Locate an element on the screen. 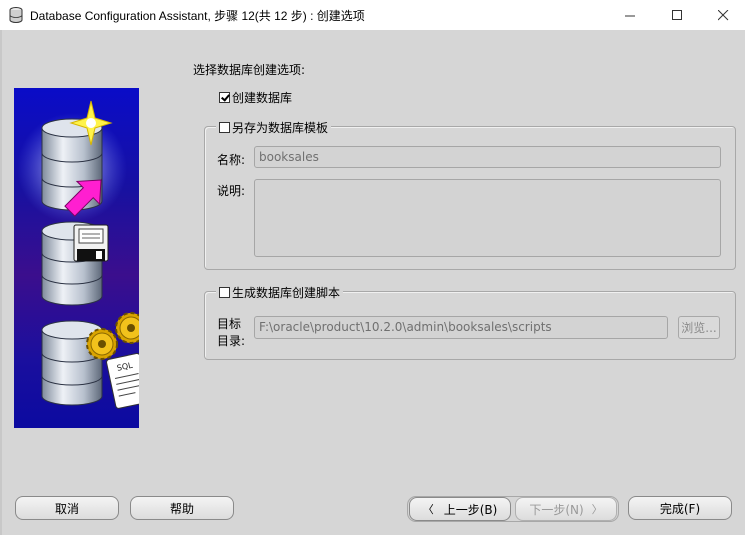 The height and width of the screenshot is (535, 745). template-description-label: 说明: is located at coordinates (231, 191).